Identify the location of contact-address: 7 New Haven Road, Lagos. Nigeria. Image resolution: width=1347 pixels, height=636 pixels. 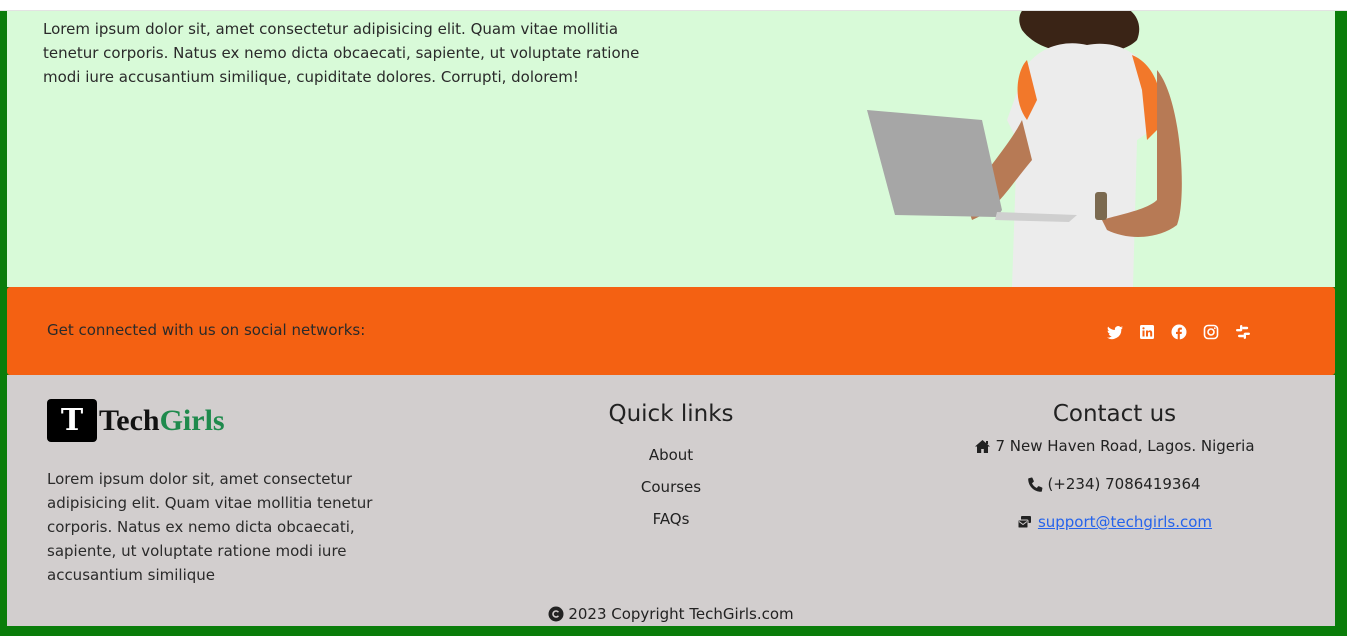
(1114, 446).